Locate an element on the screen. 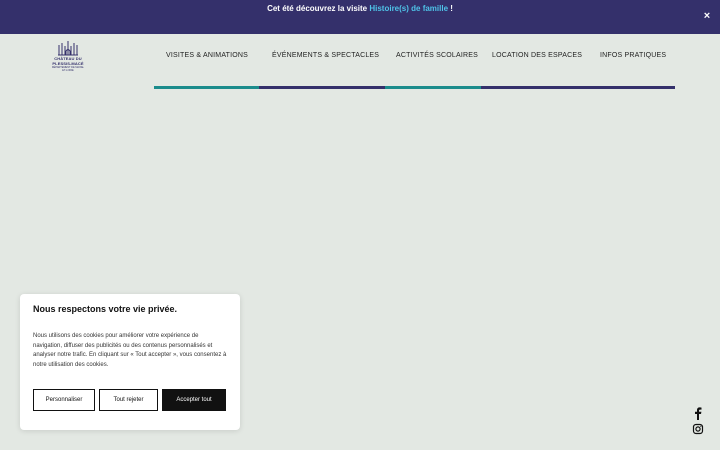 This screenshot has width=720, height=450. nav-underline-infos is located at coordinates (632, 87).